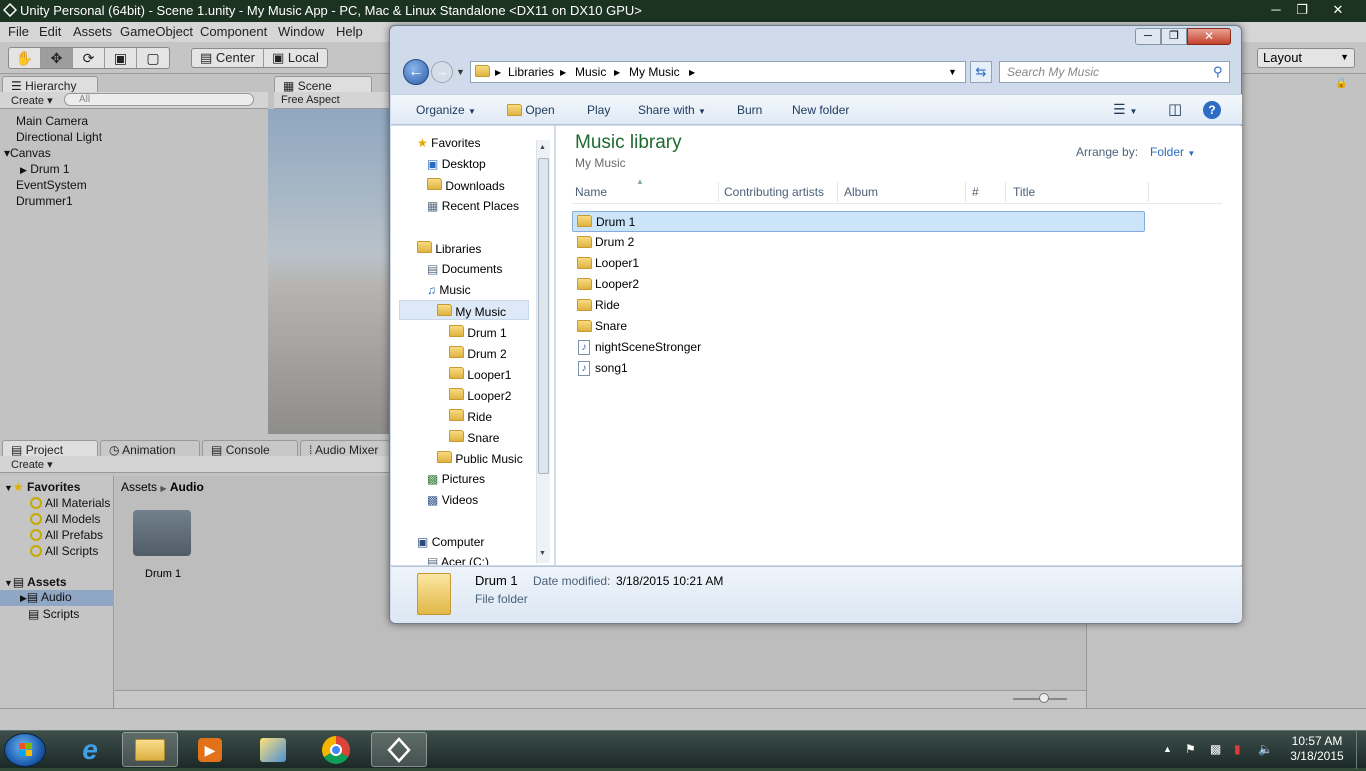 This screenshot has height=771, width=1366. Describe the element at coordinates (749, 110) in the screenshot. I see `burn-button: Burn` at that location.